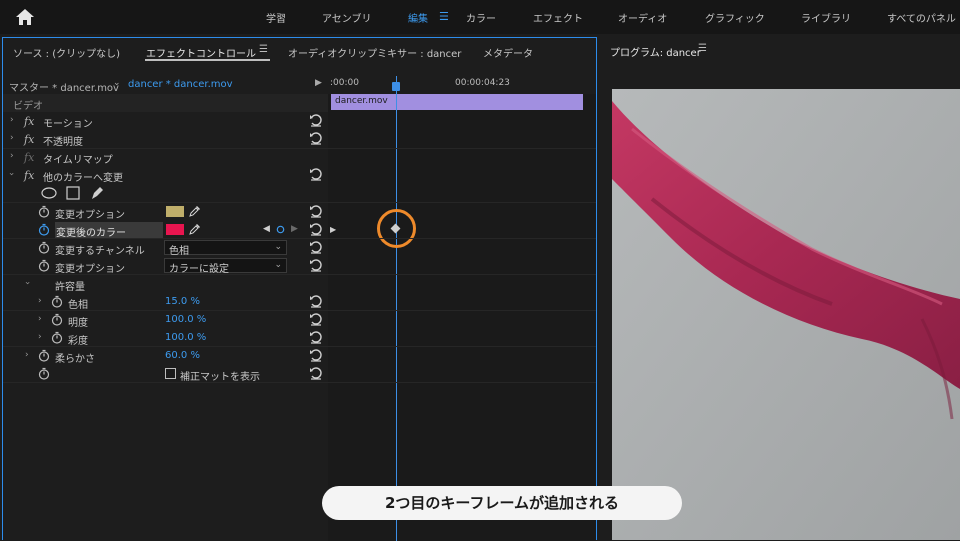 The image size is (960, 541). I want to click on tab-audio-clip-mixer: オーディオクリップミキサー : dancer, so click(374, 52).